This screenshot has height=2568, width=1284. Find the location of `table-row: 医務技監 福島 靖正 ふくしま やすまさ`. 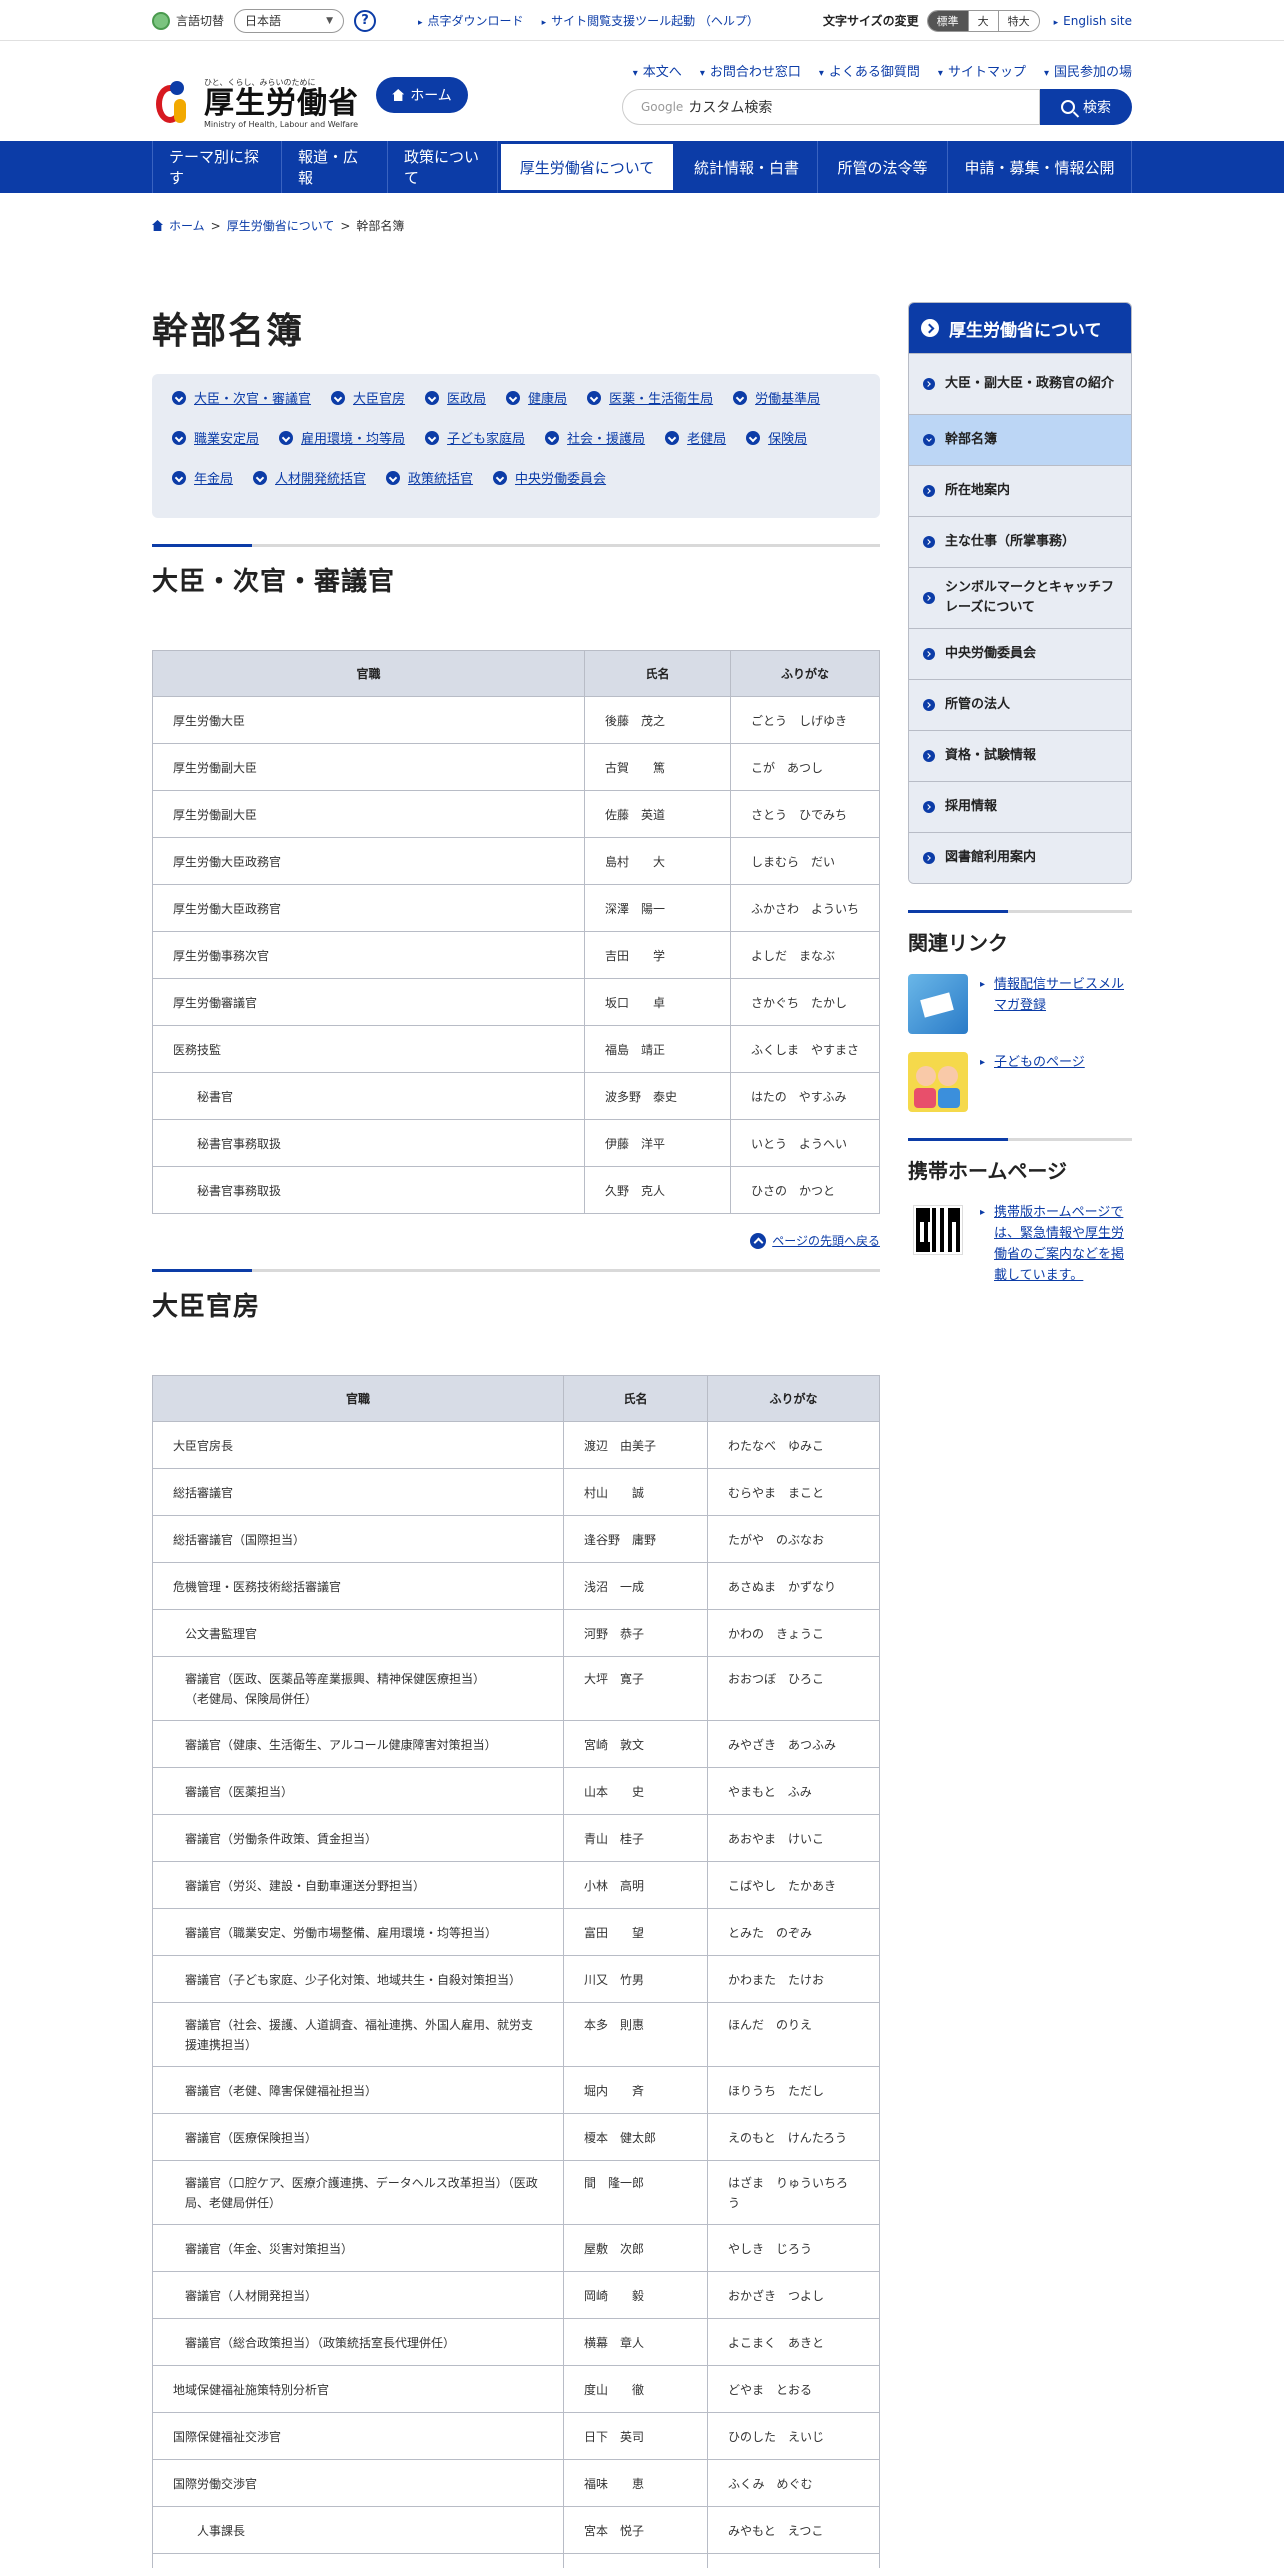

table-row: 医務技監 福島 靖正 ふくしま やすまさ is located at coordinates (516, 1049).